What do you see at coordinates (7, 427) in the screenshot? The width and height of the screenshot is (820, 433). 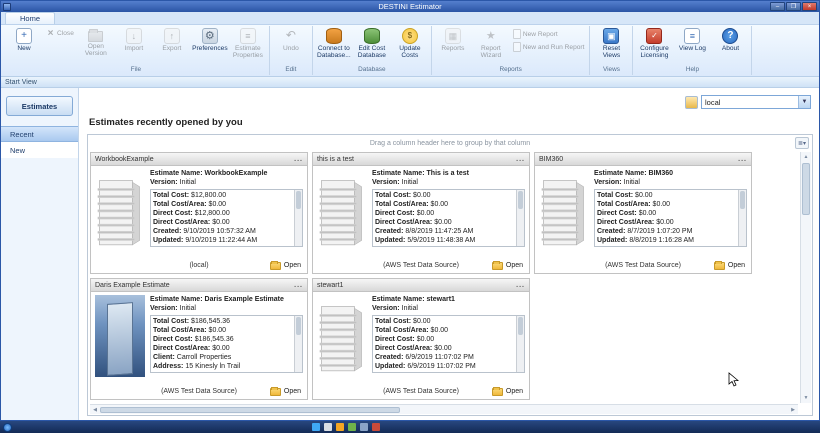 I see `start-button` at bounding box center [7, 427].